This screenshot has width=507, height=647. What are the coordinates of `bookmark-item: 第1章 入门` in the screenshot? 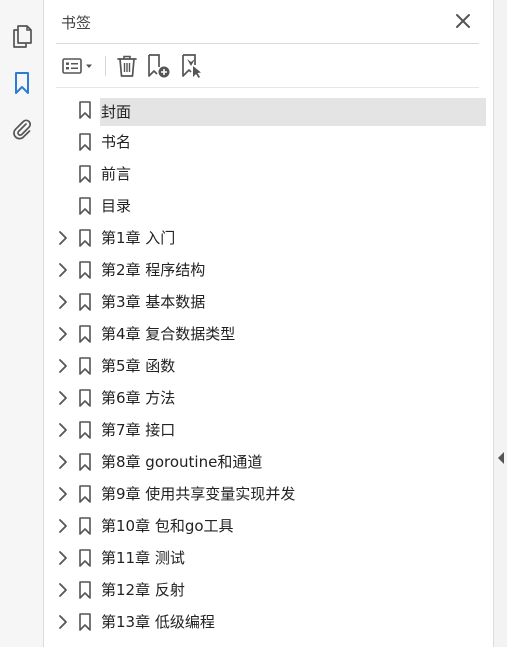 It's located at (268, 238).